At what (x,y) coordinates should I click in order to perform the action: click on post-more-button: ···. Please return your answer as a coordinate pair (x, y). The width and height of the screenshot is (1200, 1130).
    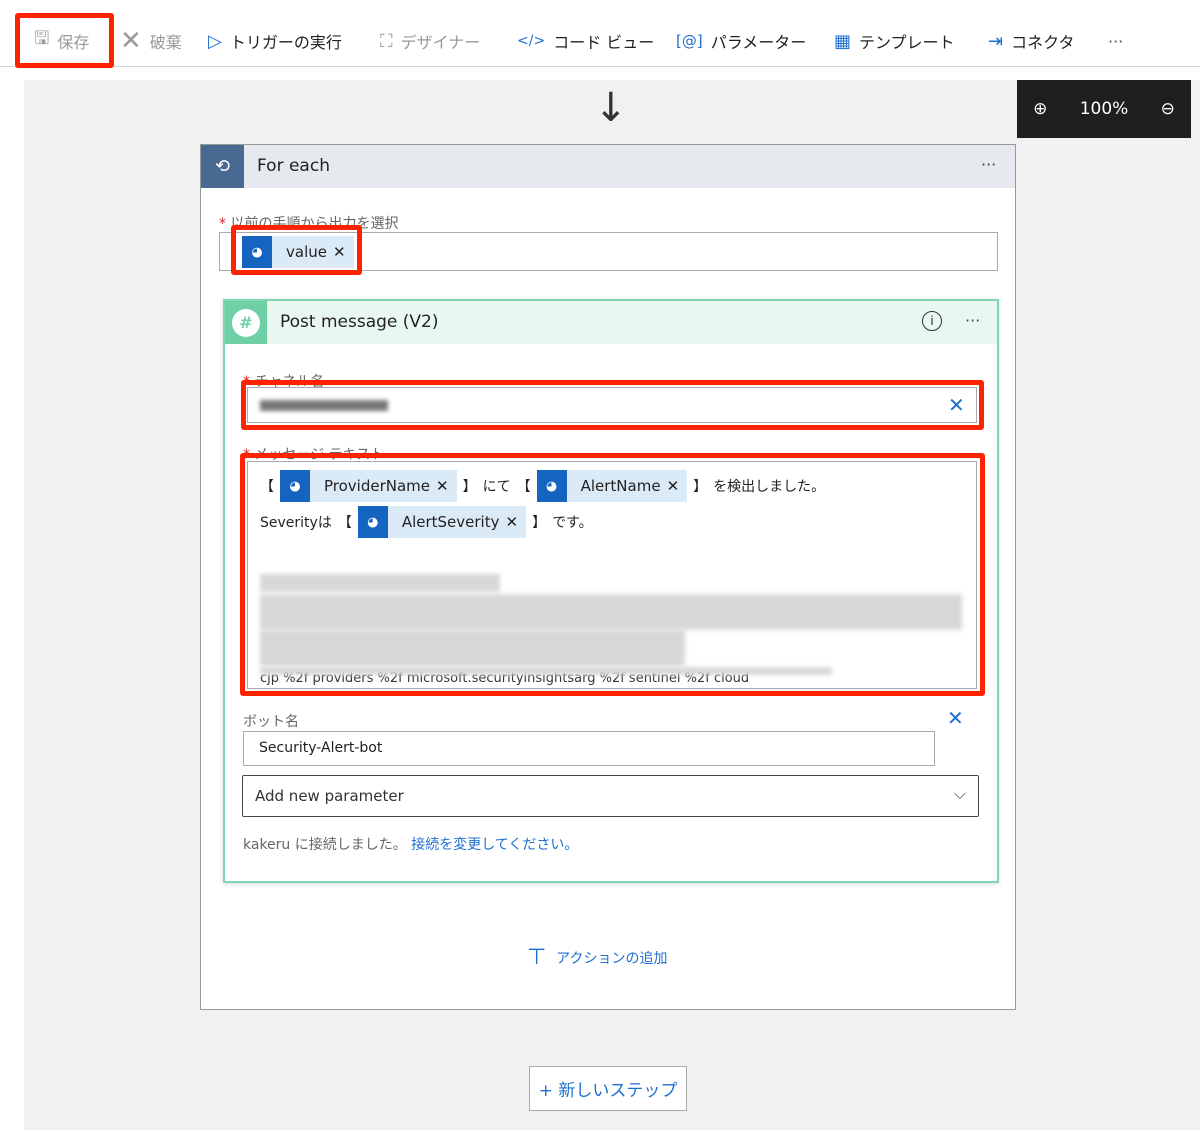
    Looking at the image, I should click on (972, 320).